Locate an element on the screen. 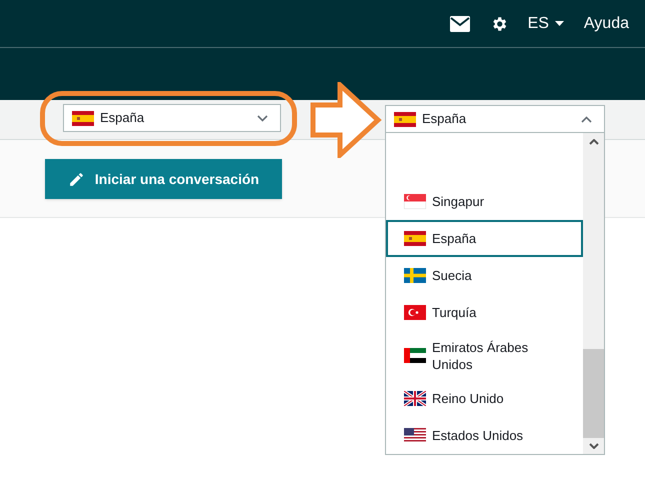  country-option: Reino Unido is located at coordinates (484, 398).